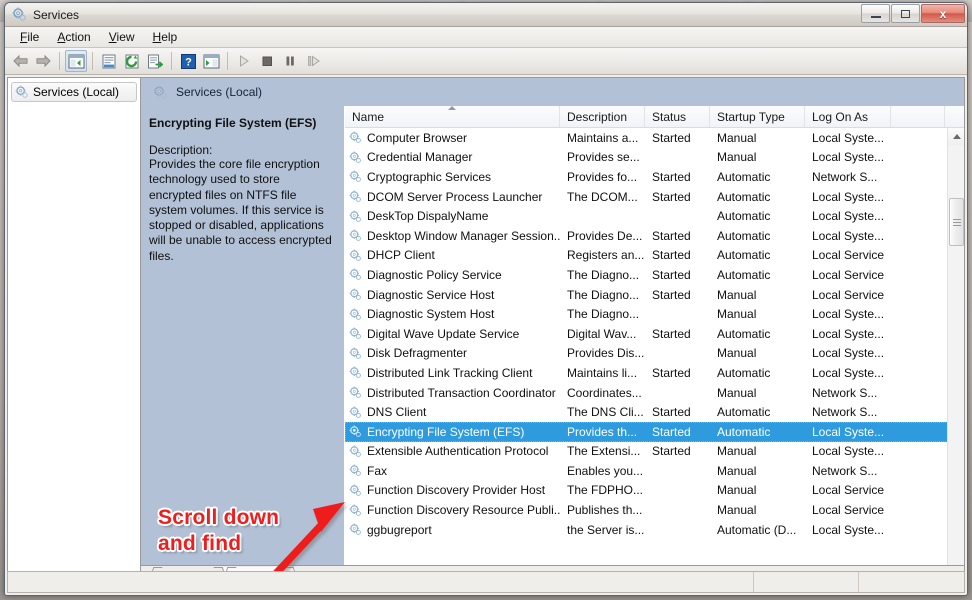 Image resolution: width=972 pixels, height=600 pixels. What do you see at coordinates (956, 136) in the screenshot?
I see `scroll-up-button` at bounding box center [956, 136].